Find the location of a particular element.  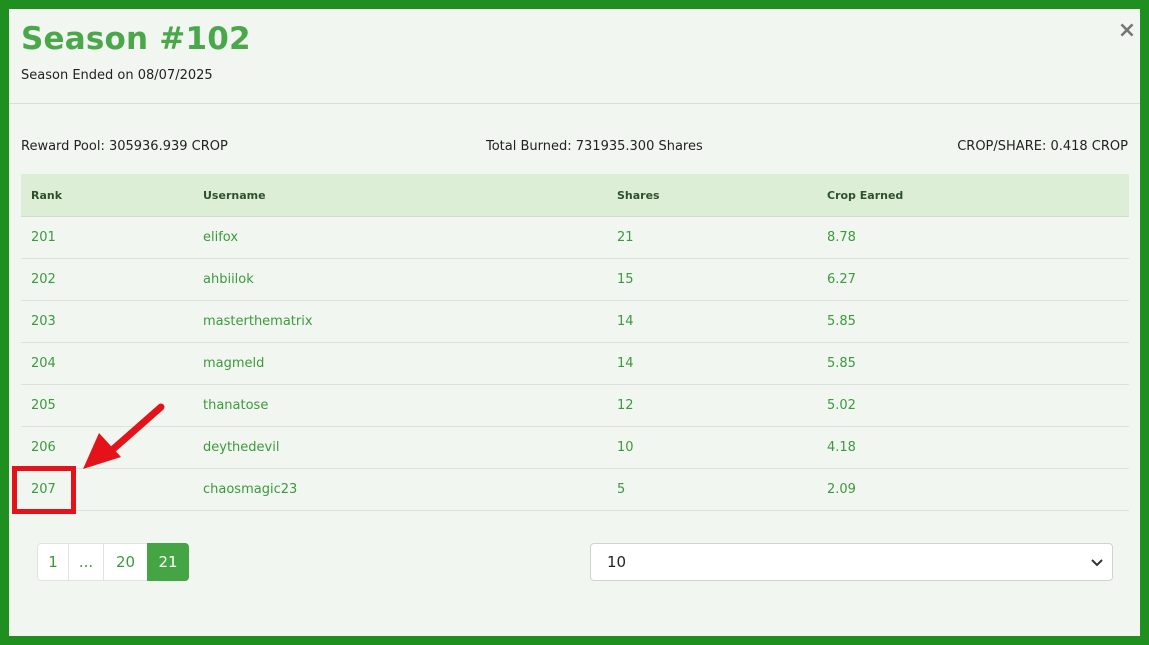

cell-username: elifox is located at coordinates (221, 237).